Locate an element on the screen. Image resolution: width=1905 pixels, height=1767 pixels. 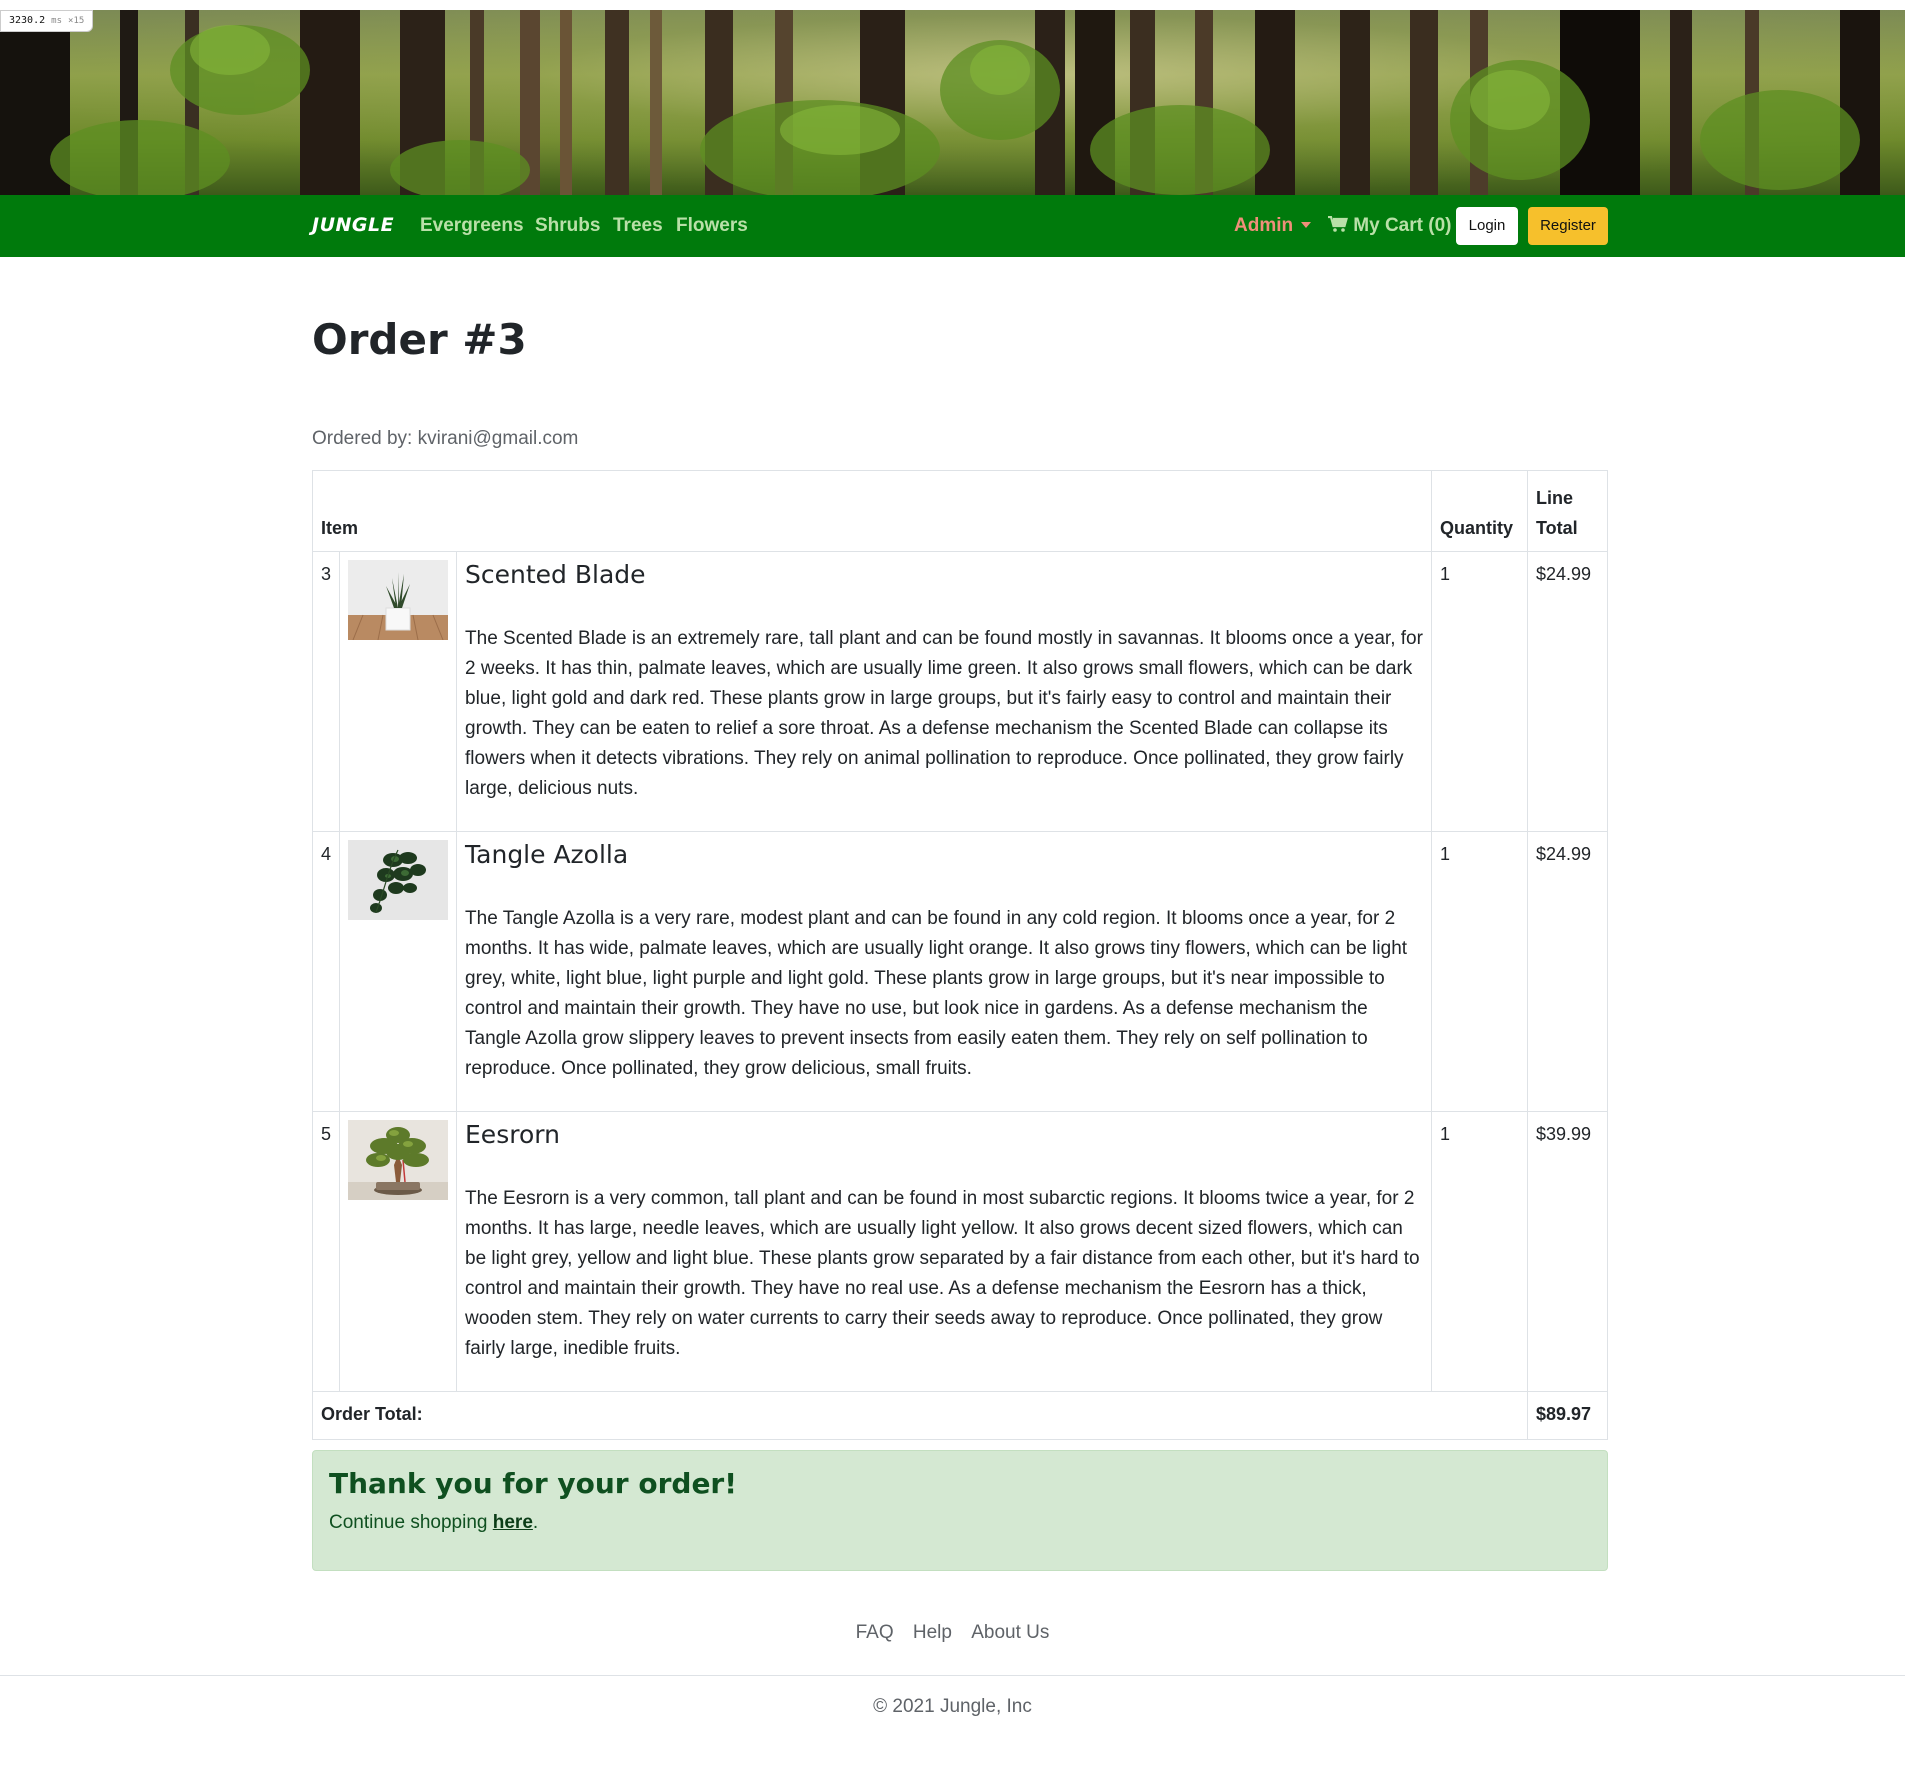
nav-link-flowers: Flowers is located at coordinates (712, 226).